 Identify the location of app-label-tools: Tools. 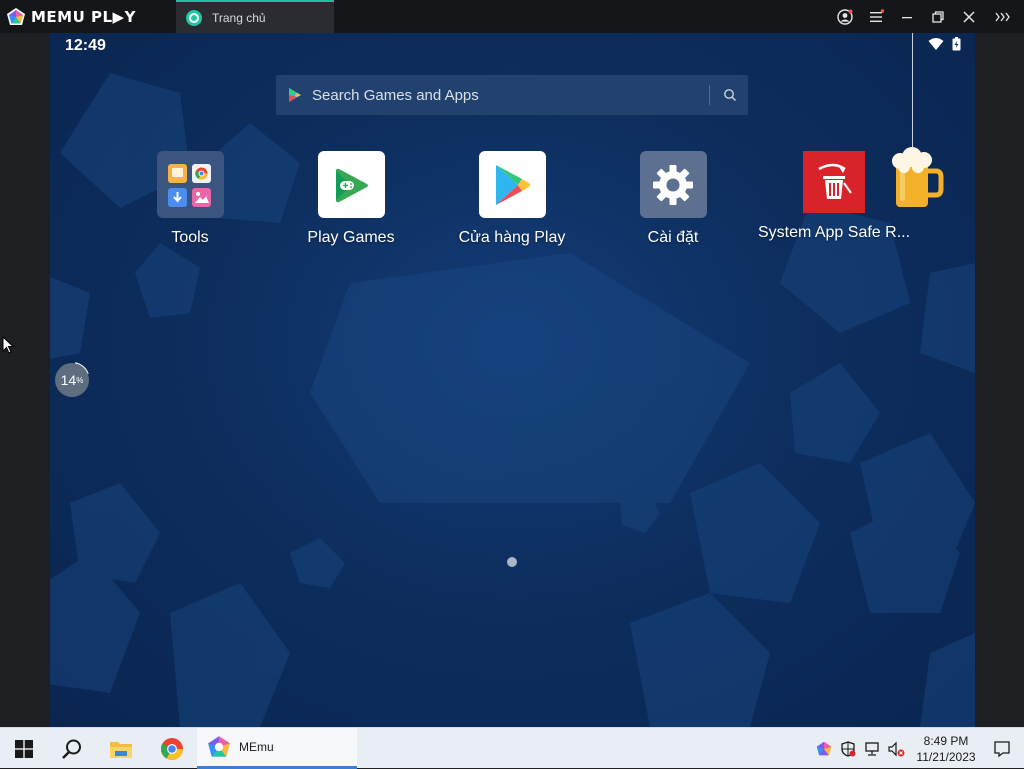
(190, 237).